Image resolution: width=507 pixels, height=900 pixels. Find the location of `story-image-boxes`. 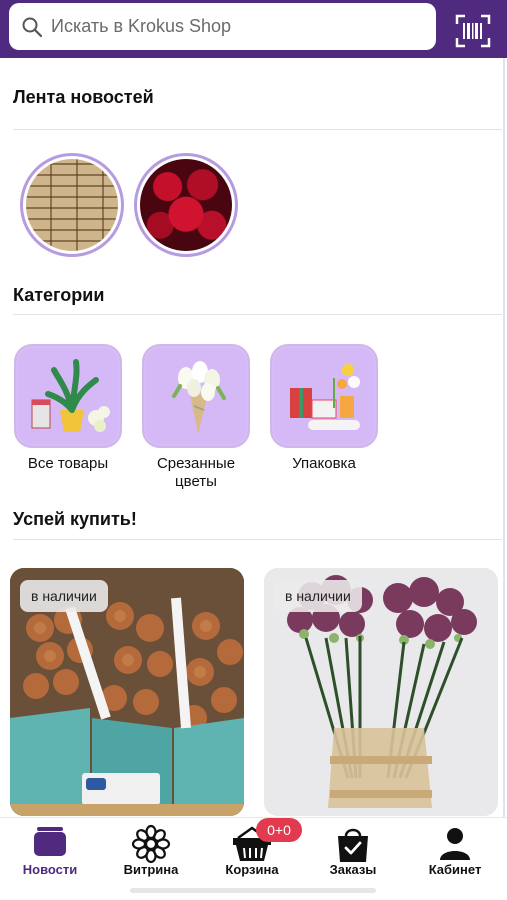

story-image-boxes is located at coordinates (72, 205).